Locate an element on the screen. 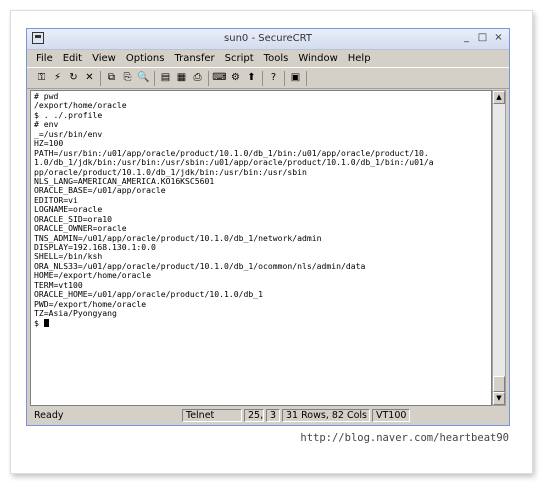  menu-help: Help is located at coordinates (359, 58).